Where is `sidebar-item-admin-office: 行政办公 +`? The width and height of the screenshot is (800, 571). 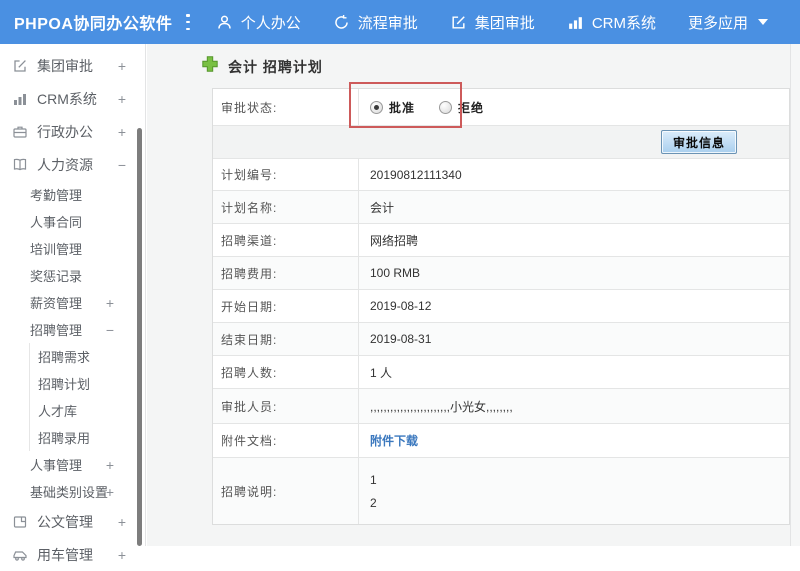 sidebar-item-admin-office: 行政办公 + is located at coordinates (72, 131).